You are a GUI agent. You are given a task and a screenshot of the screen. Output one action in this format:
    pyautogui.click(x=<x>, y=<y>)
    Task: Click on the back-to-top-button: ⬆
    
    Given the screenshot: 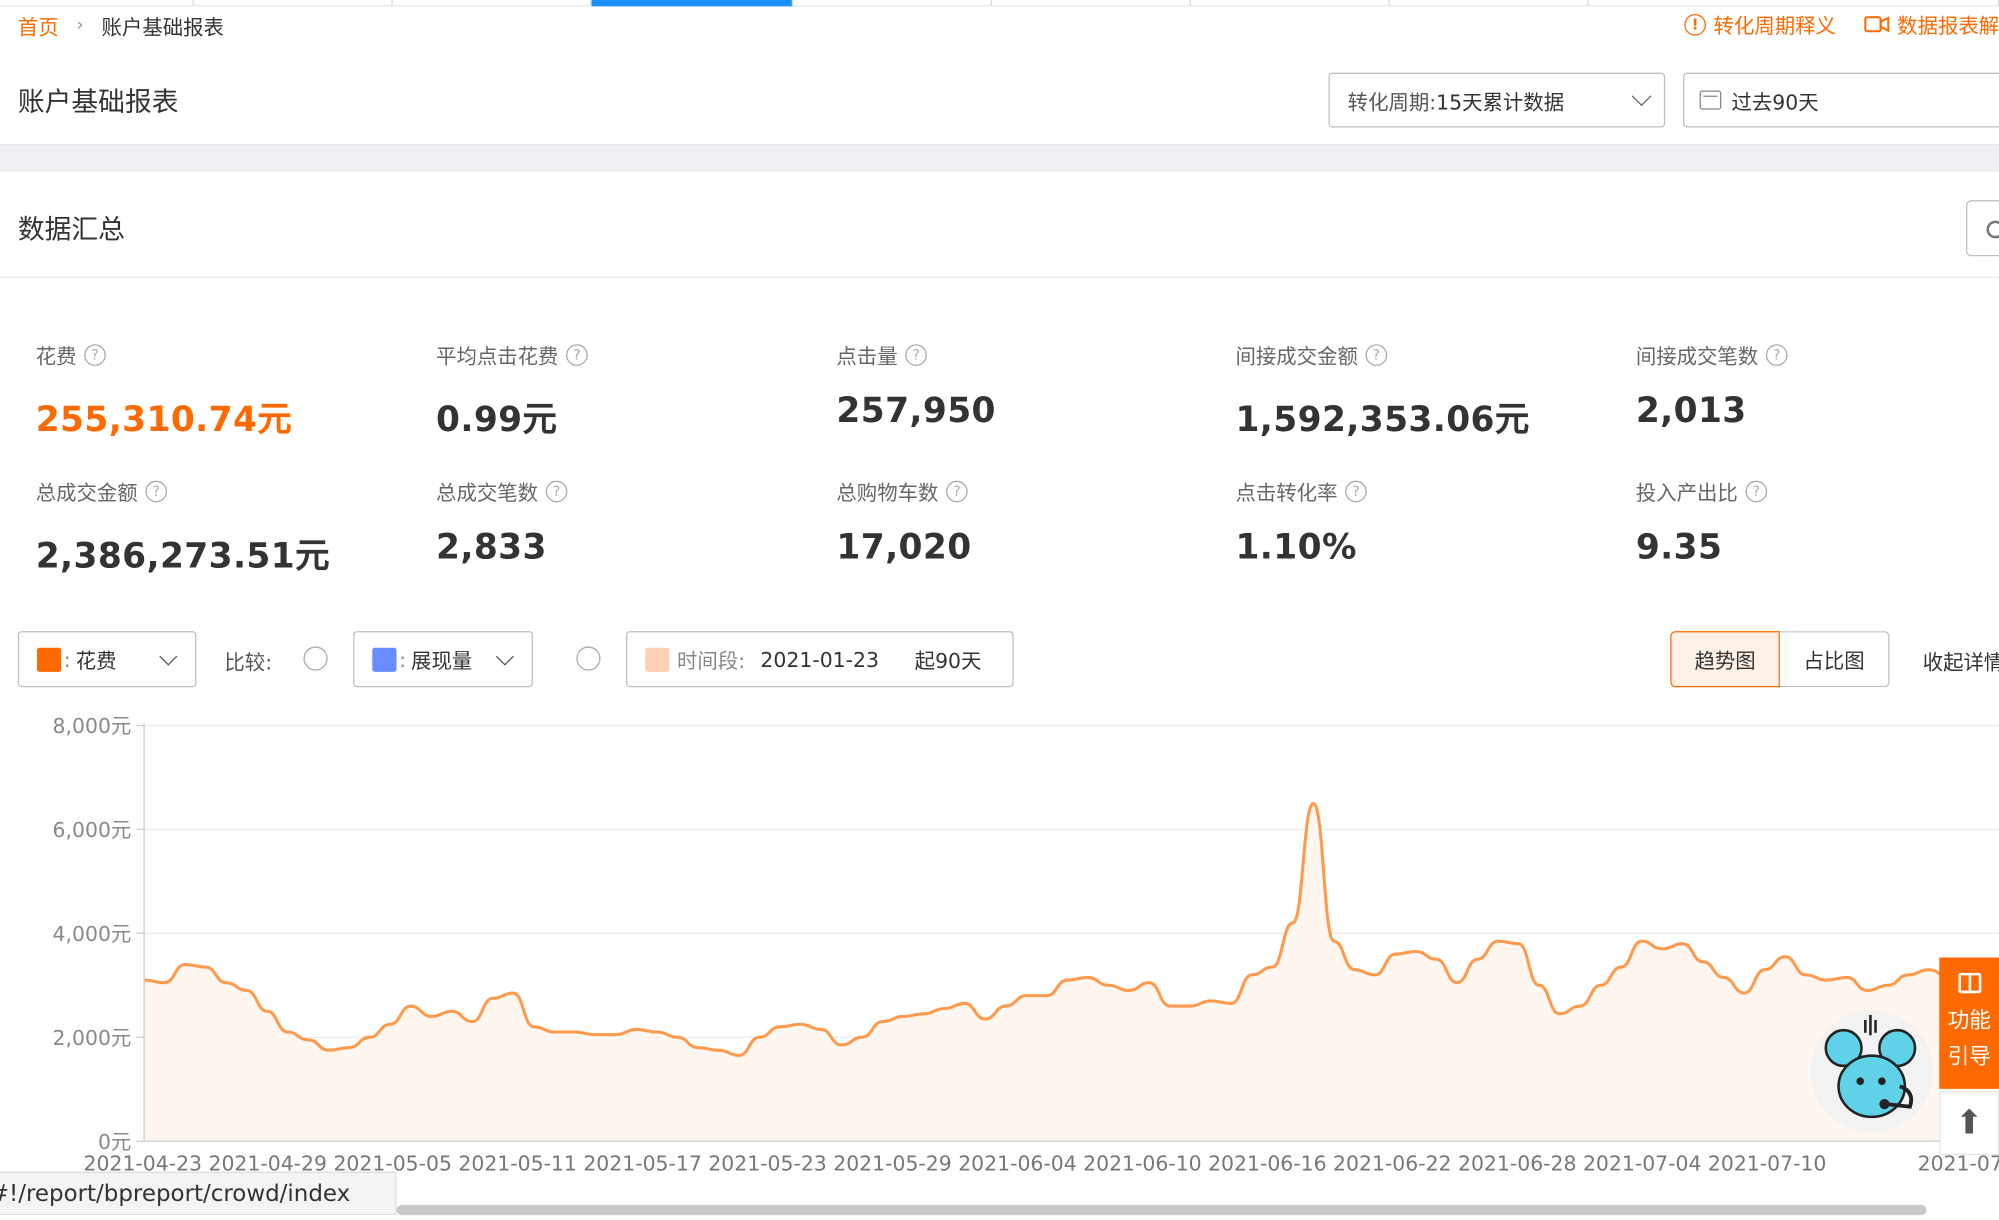 What is the action you would take?
    pyautogui.click(x=1969, y=1123)
    